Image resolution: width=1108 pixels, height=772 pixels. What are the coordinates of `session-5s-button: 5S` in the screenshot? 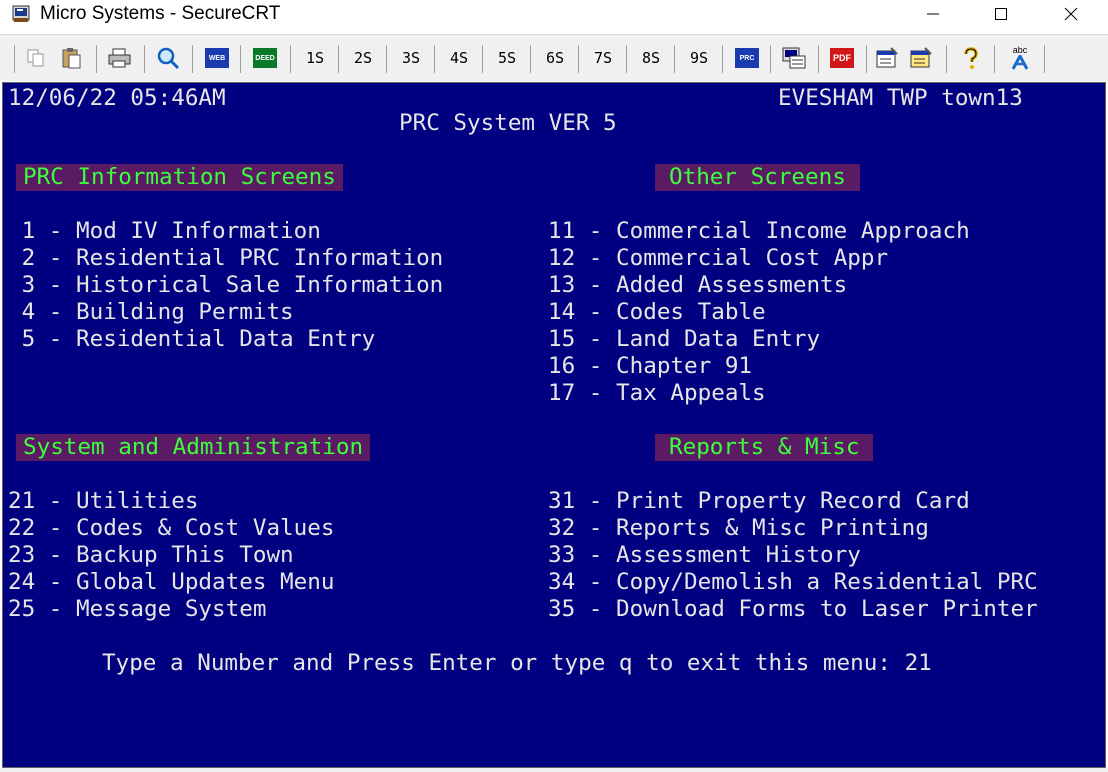 It's located at (507, 58).